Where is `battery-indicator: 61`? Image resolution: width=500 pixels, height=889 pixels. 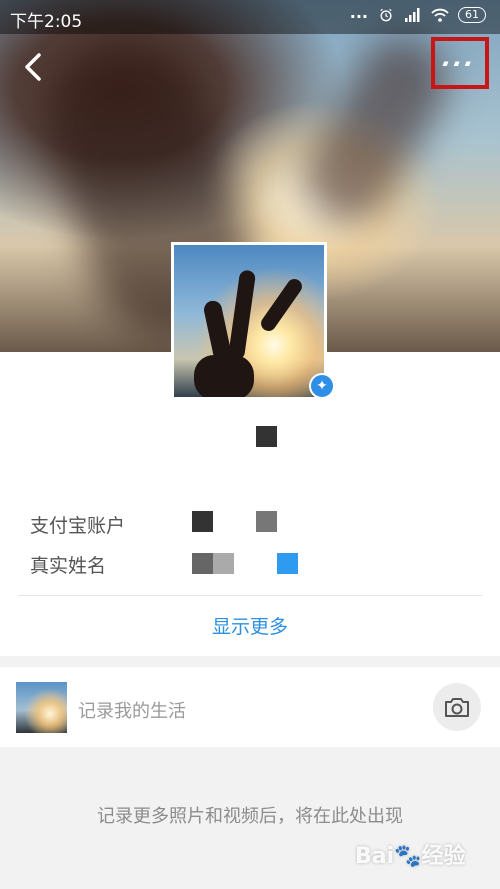
battery-indicator: 61 is located at coordinates (472, 15).